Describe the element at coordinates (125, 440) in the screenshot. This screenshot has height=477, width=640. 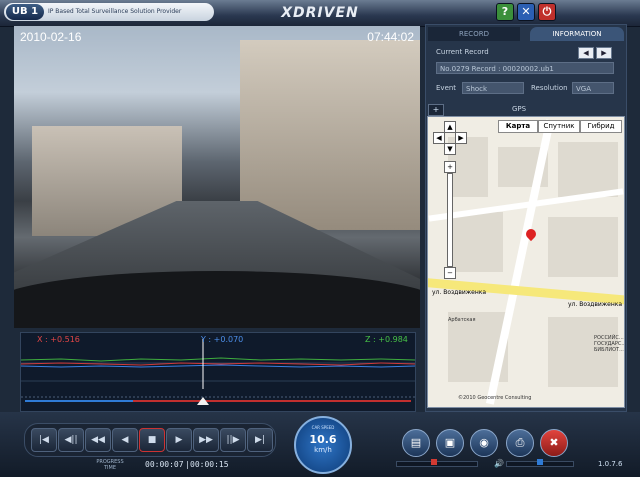
I see `play-reverse-button: ◀` at that location.